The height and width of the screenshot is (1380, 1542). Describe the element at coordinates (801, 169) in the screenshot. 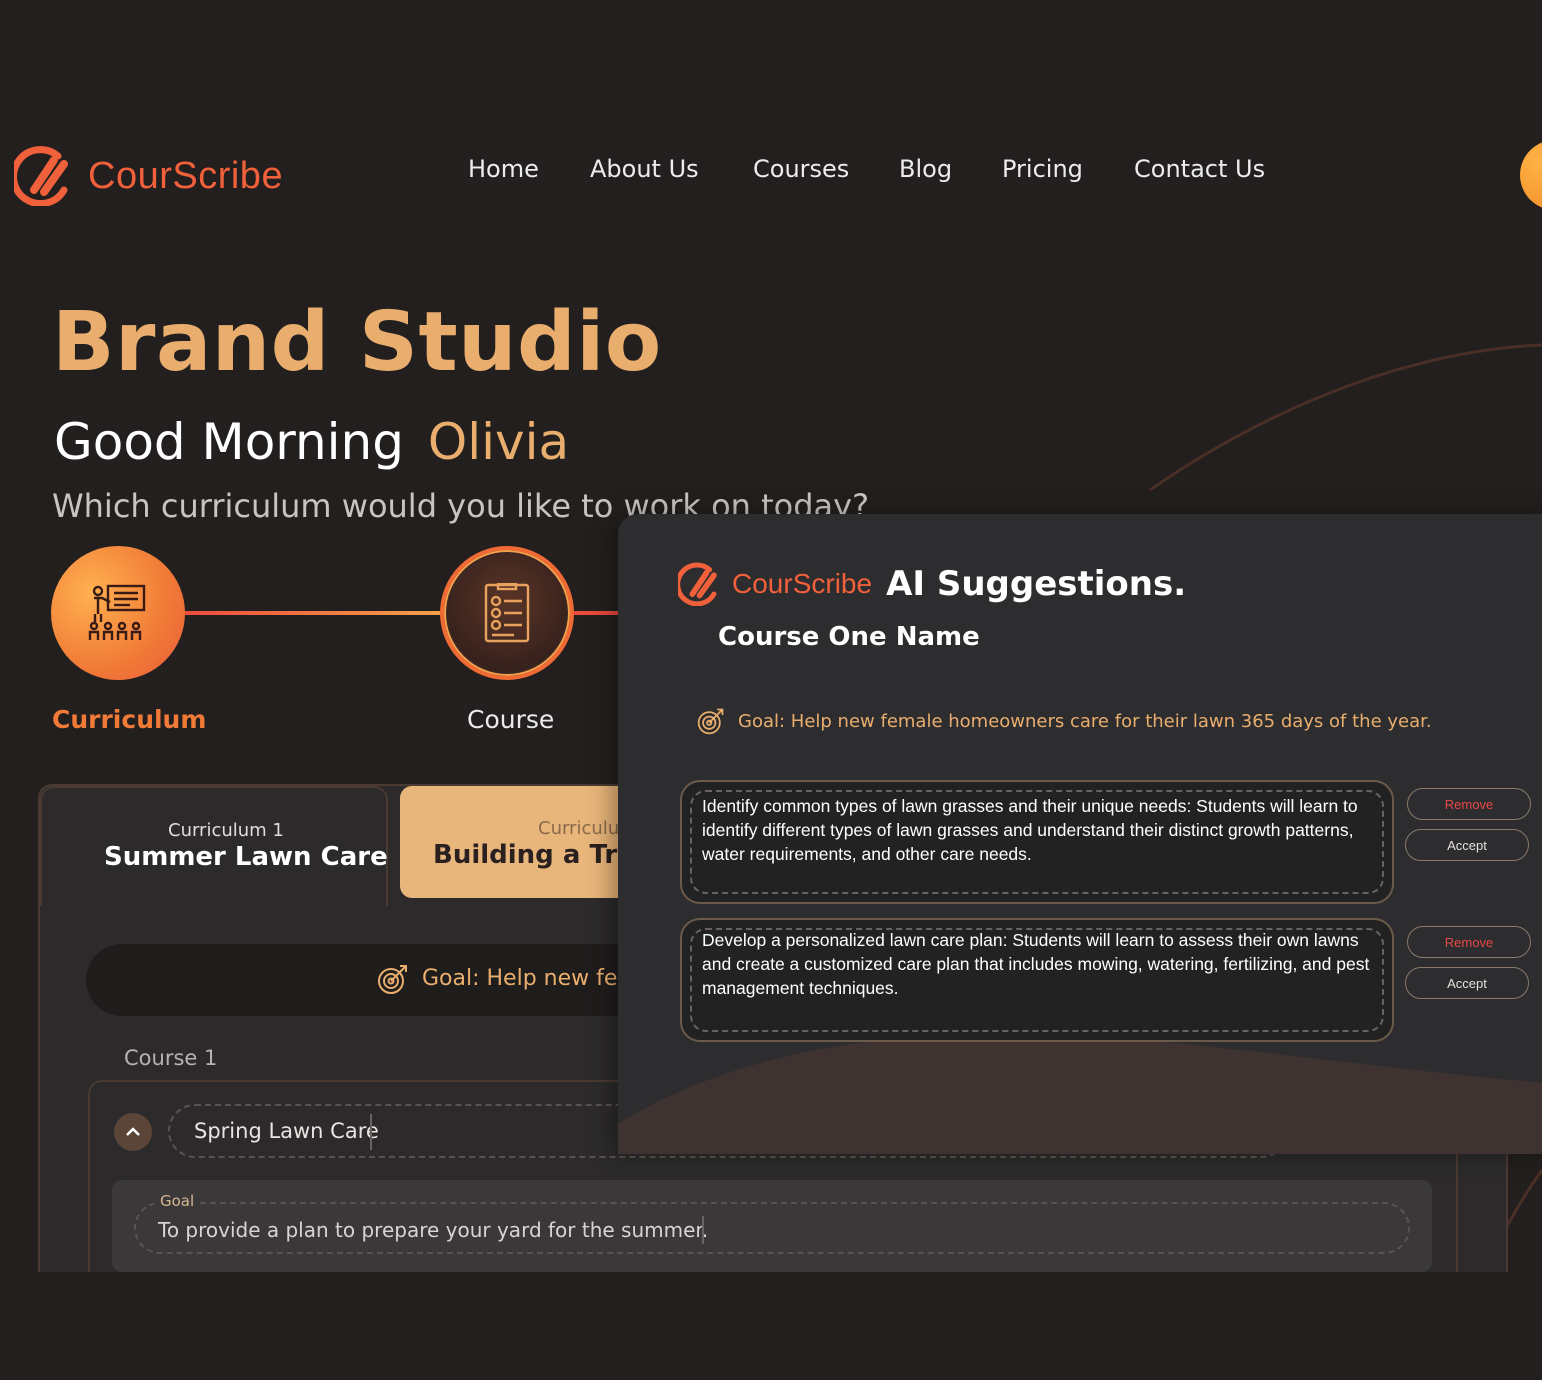

I see `nav-courses-link: Courses` at that location.